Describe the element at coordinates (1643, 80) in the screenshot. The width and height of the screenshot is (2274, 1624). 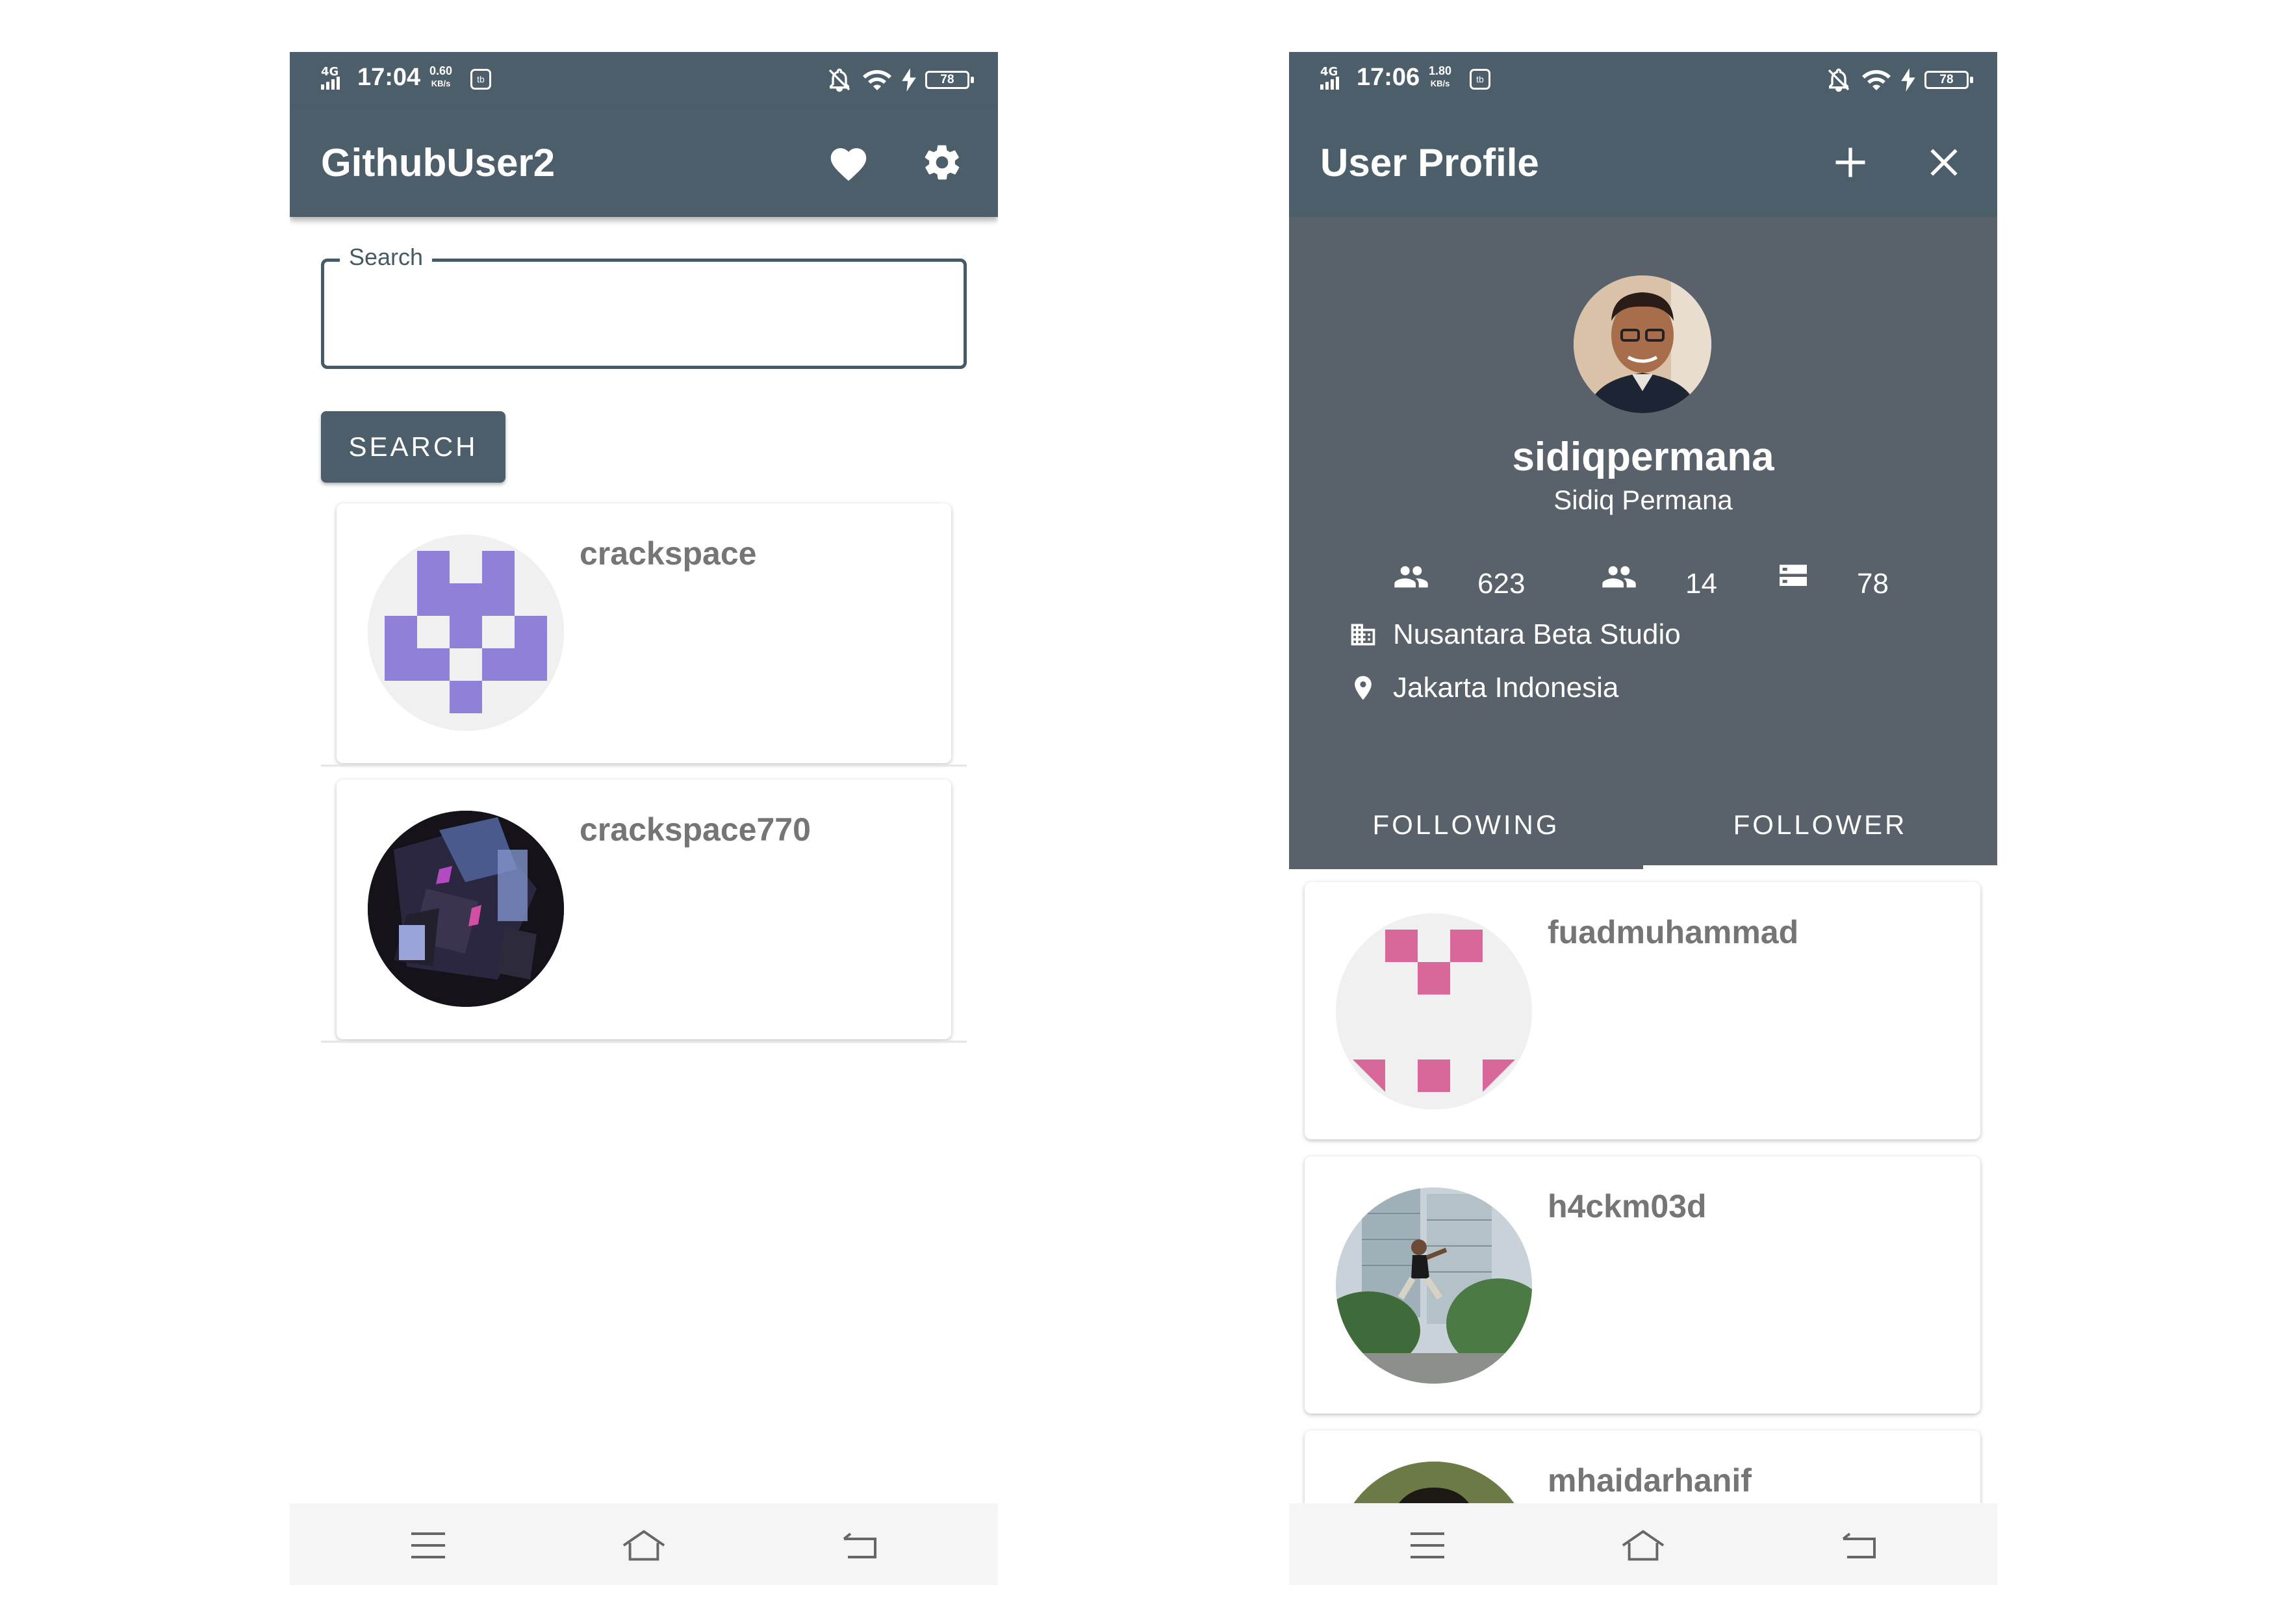
I see `status-bar: 4G 17:06 1.80 KB/s tb 78` at that location.